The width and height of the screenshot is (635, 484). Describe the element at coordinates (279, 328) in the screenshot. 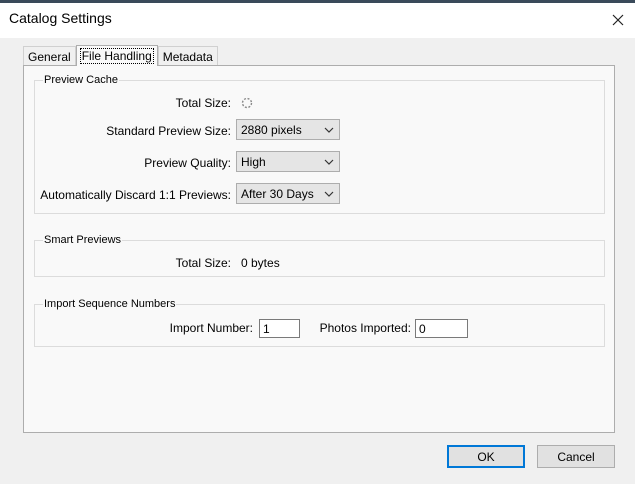

I see `import-number-input: 1` at that location.